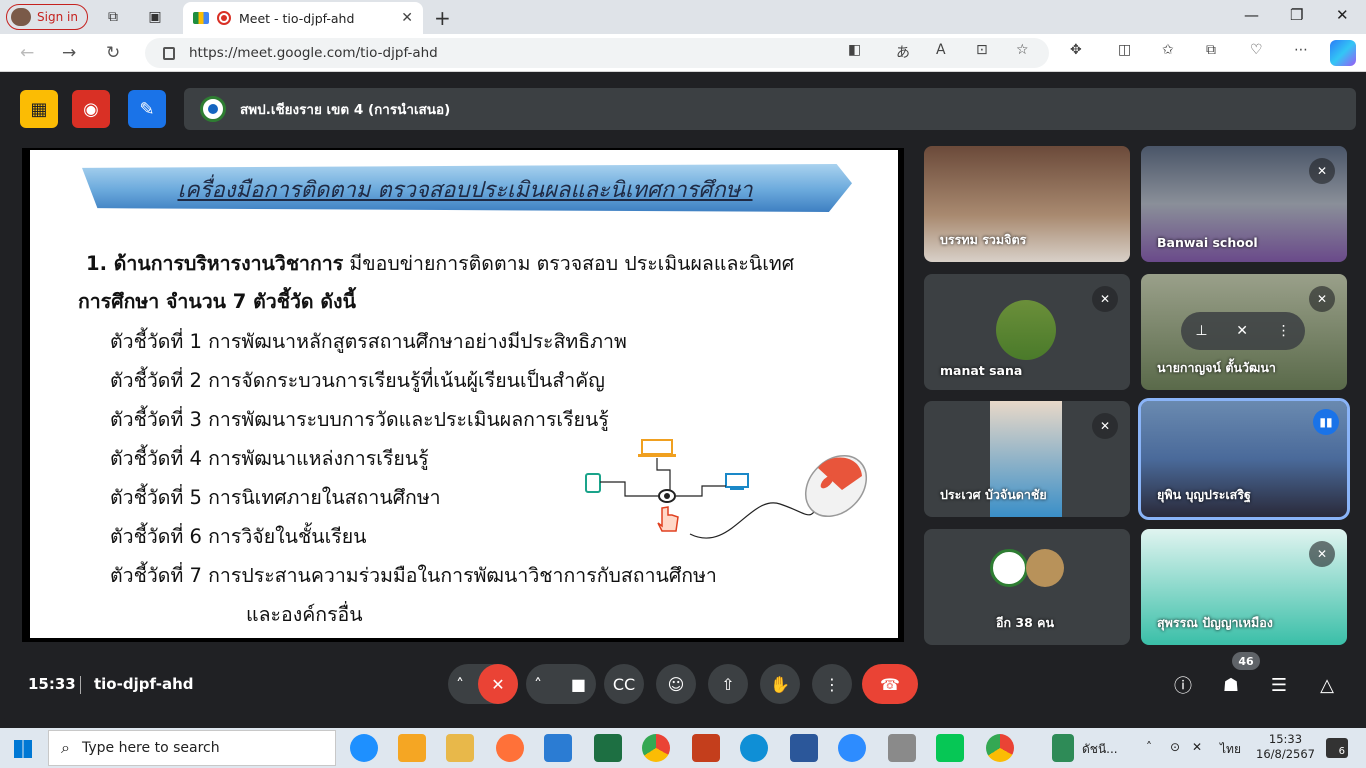 Image resolution: width=1366 pixels, height=768 pixels. I want to click on collections-icon: ⧉, so click(1211, 50).